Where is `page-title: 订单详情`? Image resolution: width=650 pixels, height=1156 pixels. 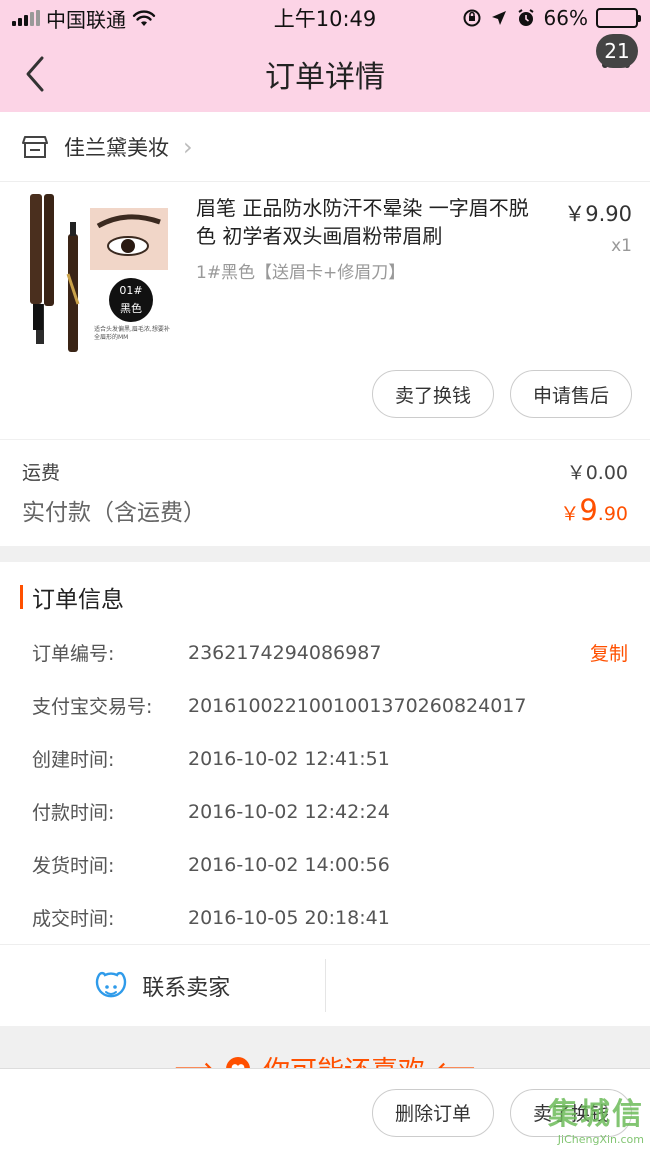 page-title: 订单详情 is located at coordinates (325, 77).